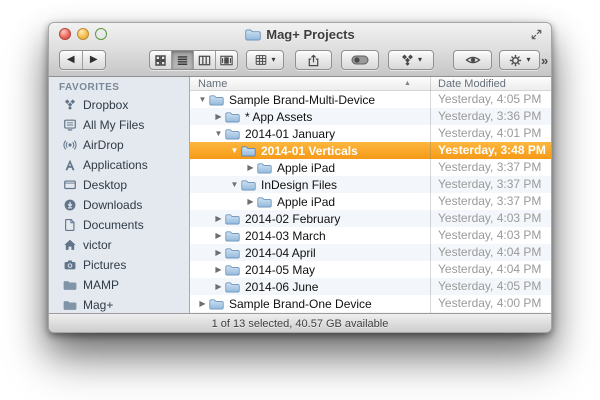 The height and width of the screenshot is (400, 600). Describe the element at coordinates (101, 285) in the screenshot. I see `sidebar-item-label: MAMP` at that location.